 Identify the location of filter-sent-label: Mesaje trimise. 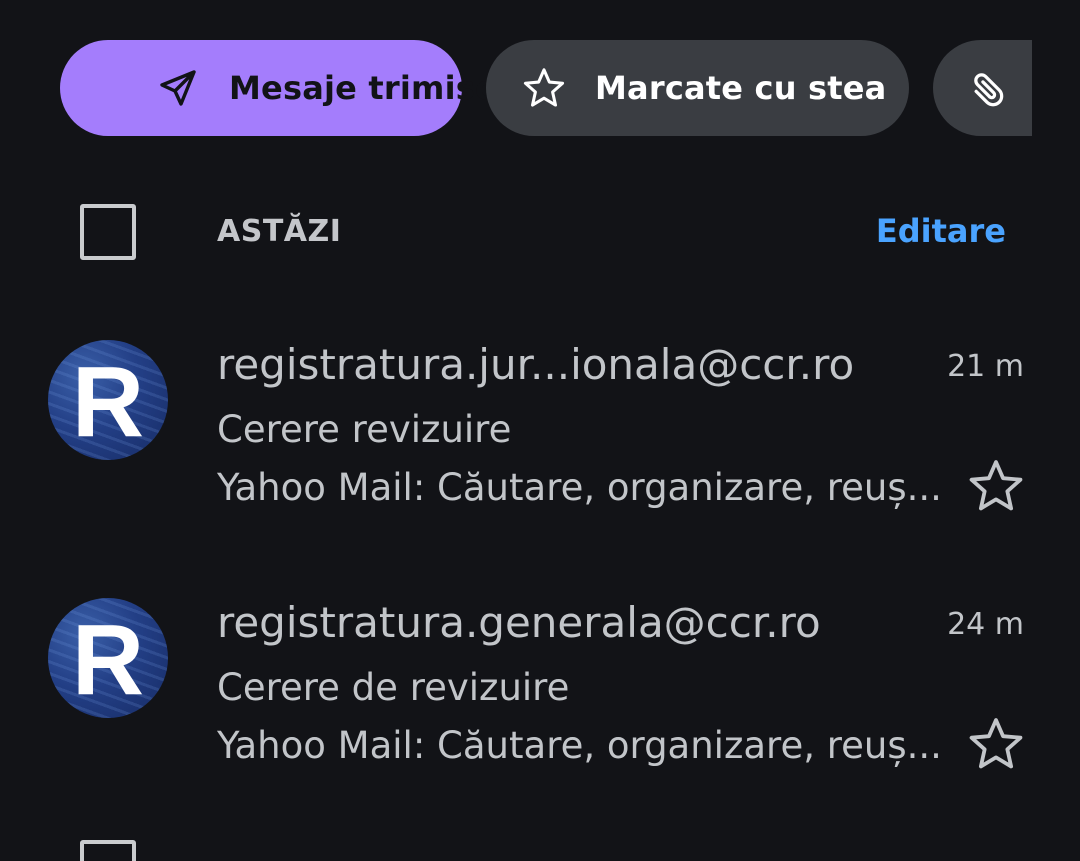
(363, 88).